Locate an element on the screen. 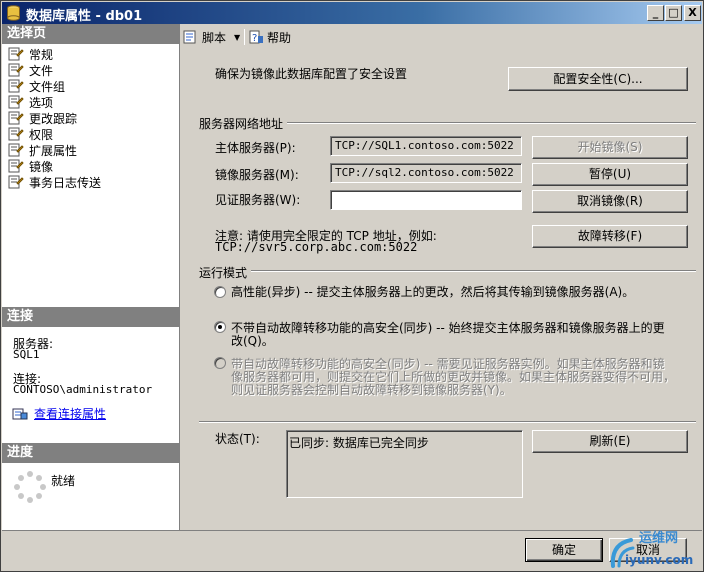 The image size is (704, 572). script-label: 脚本 is located at coordinates (214, 37).